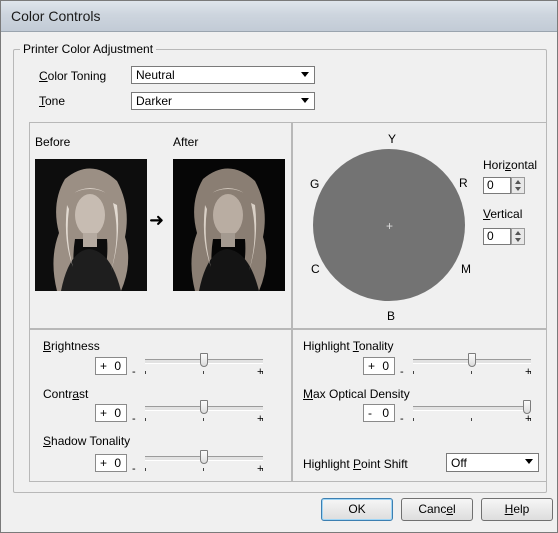 This screenshot has width=558, height=533. I want to click on highlight-tonality-slider, so click(472, 366).